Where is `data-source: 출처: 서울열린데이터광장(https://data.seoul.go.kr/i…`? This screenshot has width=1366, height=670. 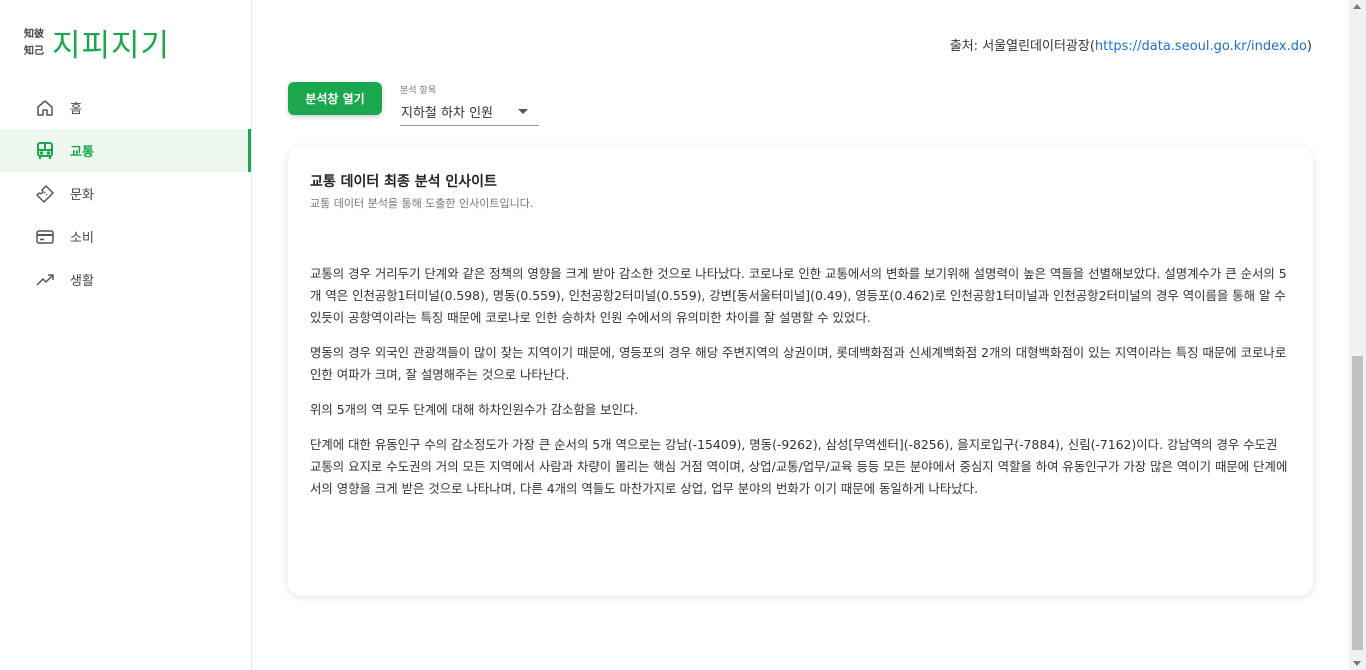
data-source: 출처: 서울열린데이터광장(https://data.seoul.go.kr/i… is located at coordinates (1131, 44).